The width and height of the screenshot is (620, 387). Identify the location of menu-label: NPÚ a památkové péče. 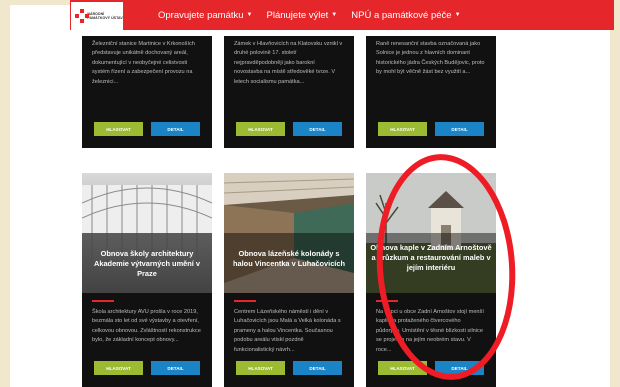
(401, 15).